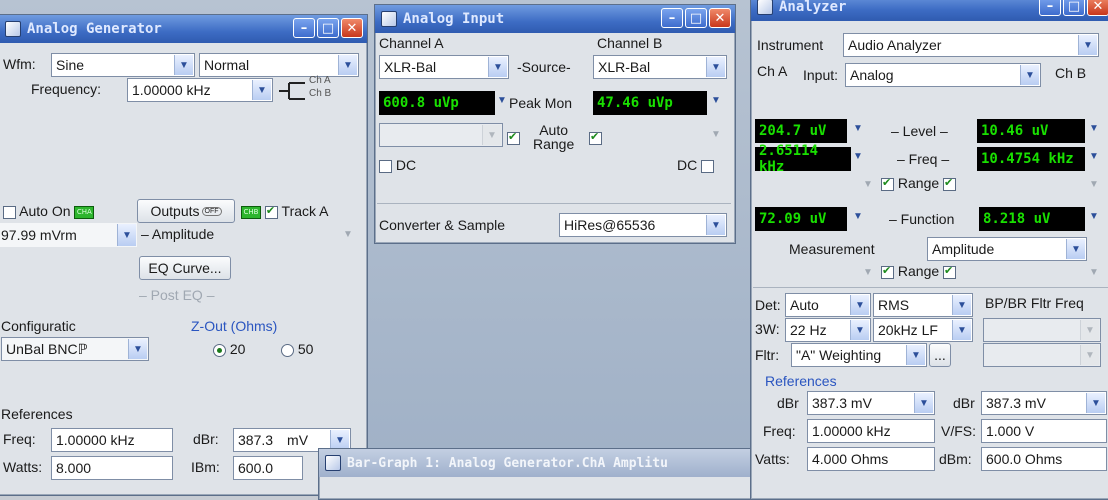  I want to click on configuration-select: UnBal BNCℙ ▼, so click(75, 349).